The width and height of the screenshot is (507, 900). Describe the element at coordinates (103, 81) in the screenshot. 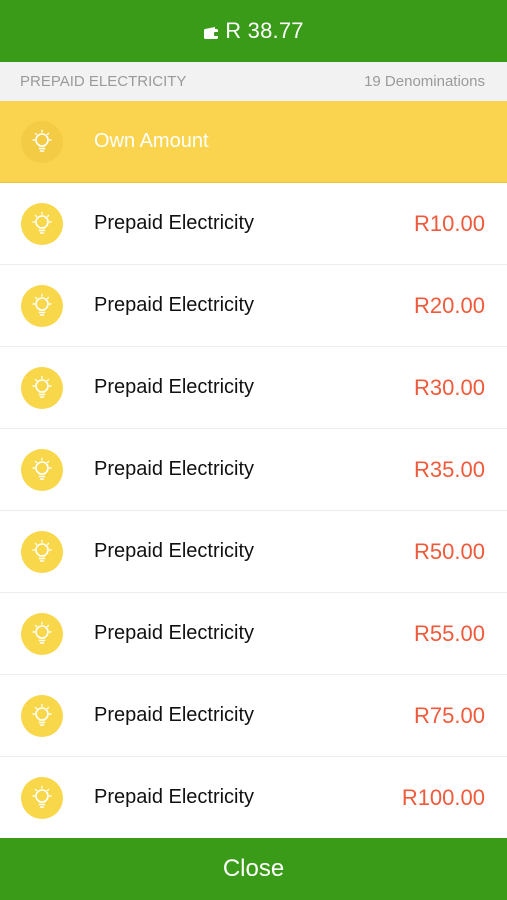

I see `category-title: PREPAID ELECTRICITY` at that location.